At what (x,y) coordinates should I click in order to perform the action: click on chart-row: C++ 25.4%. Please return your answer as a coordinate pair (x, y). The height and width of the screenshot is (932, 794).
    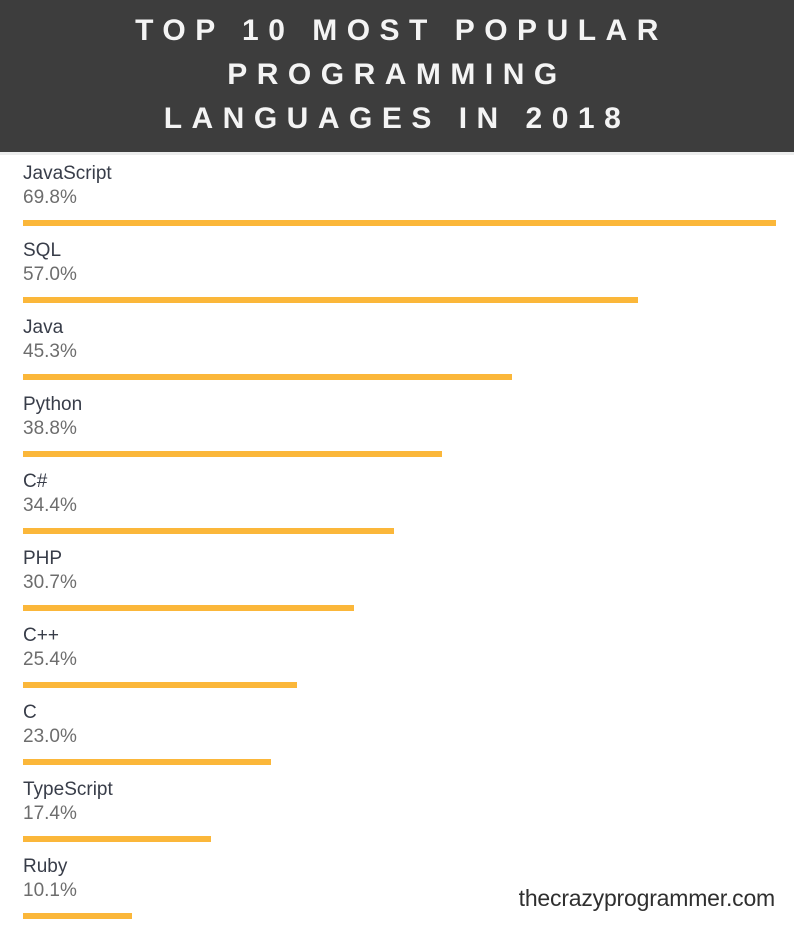
    Looking at the image, I should click on (397, 655).